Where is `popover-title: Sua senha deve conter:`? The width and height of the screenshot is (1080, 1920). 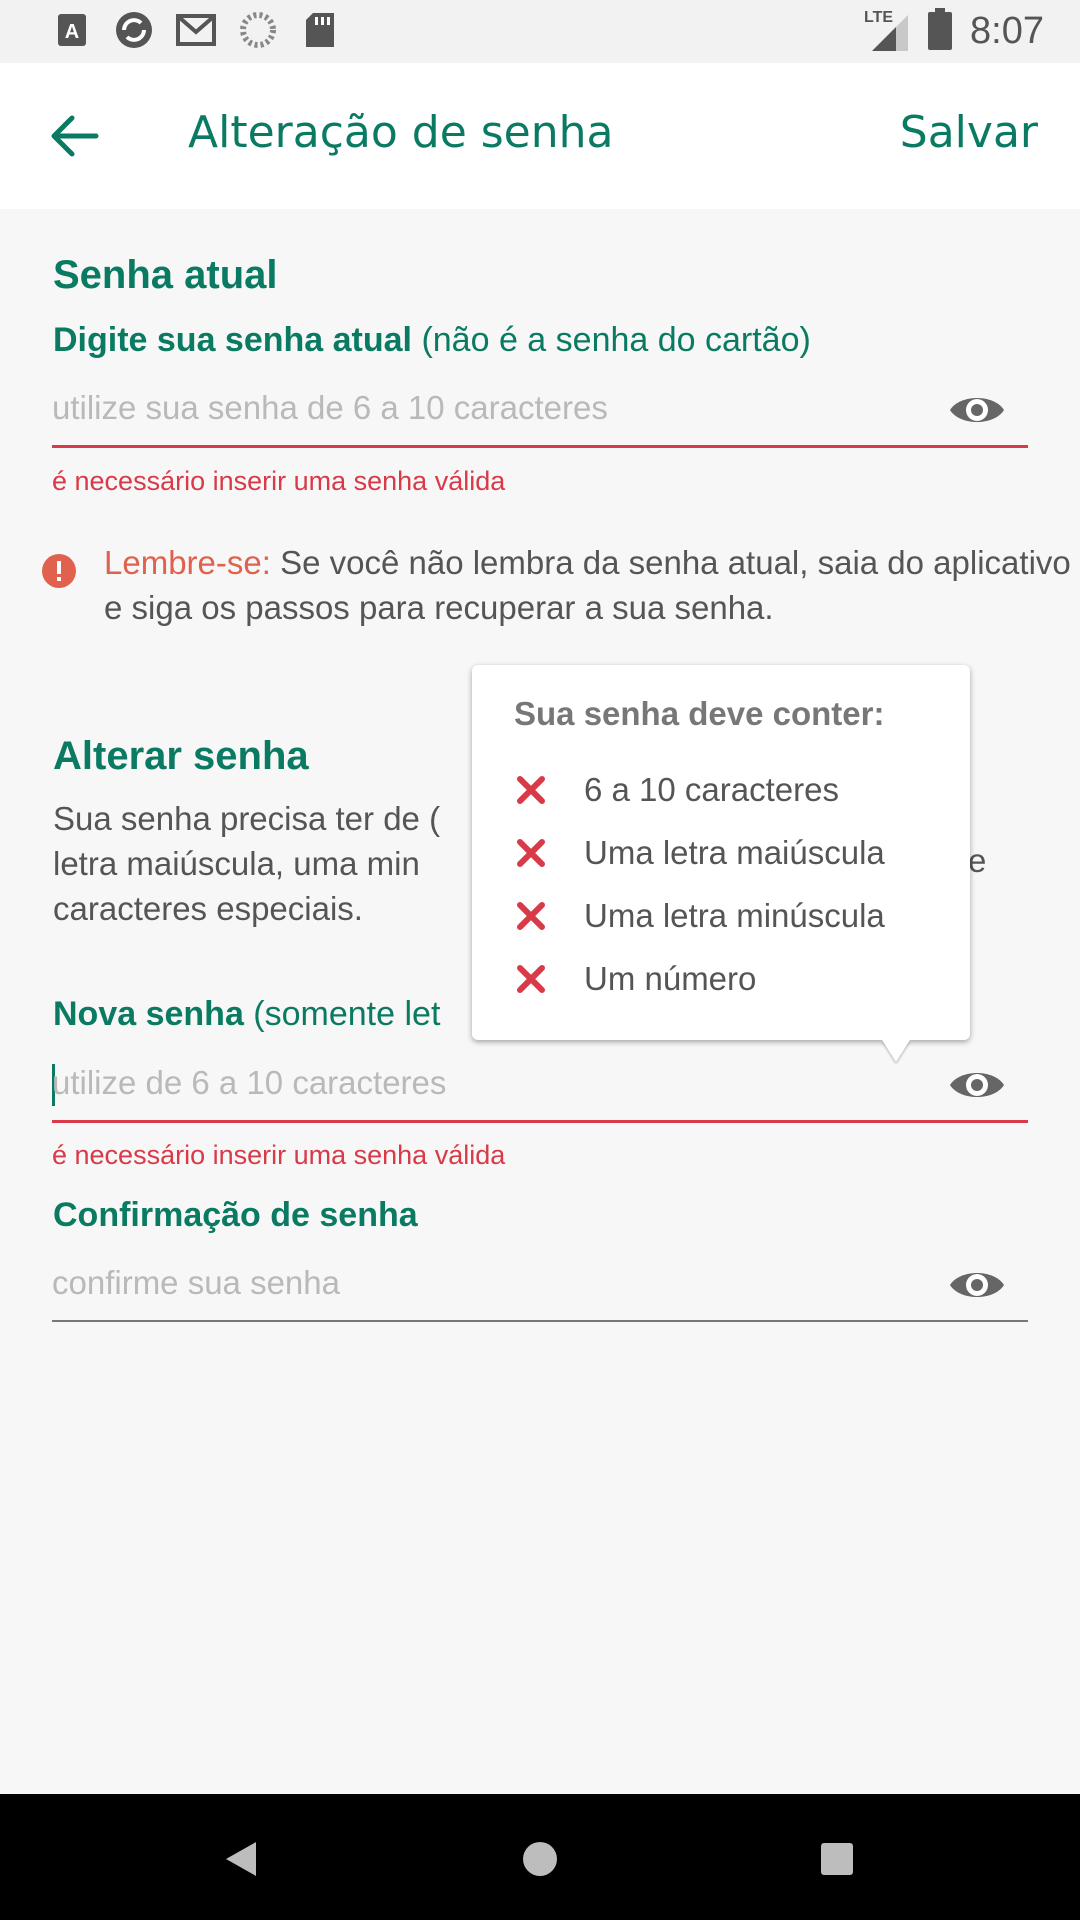 popover-title: Sua senha deve conter: is located at coordinates (699, 713).